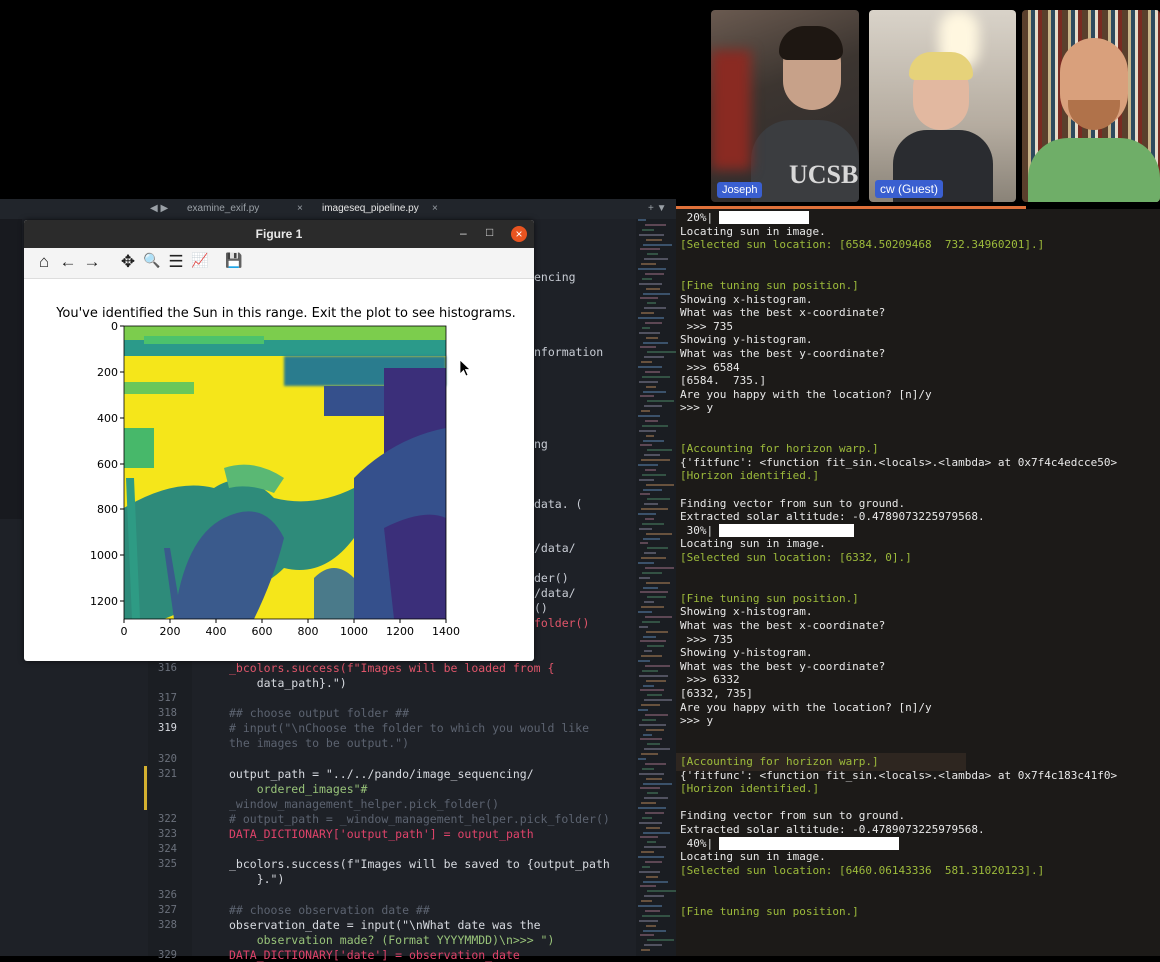 Image resolution: width=1160 pixels, height=962 pixels. What do you see at coordinates (257, 879) in the screenshot?
I see `code-line: }.")` at bounding box center [257, 879].